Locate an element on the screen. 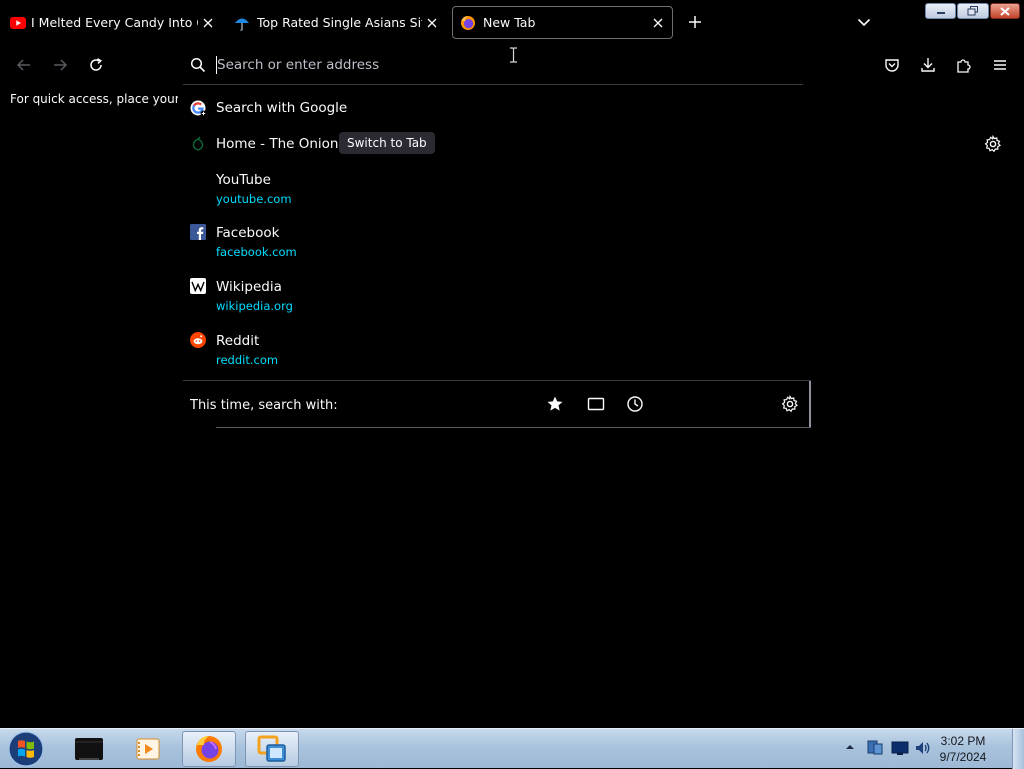 This screenshot has height=769, width=1024. suggestion-reddit: Reddit reddit.com is located at coordinates (493, 351).